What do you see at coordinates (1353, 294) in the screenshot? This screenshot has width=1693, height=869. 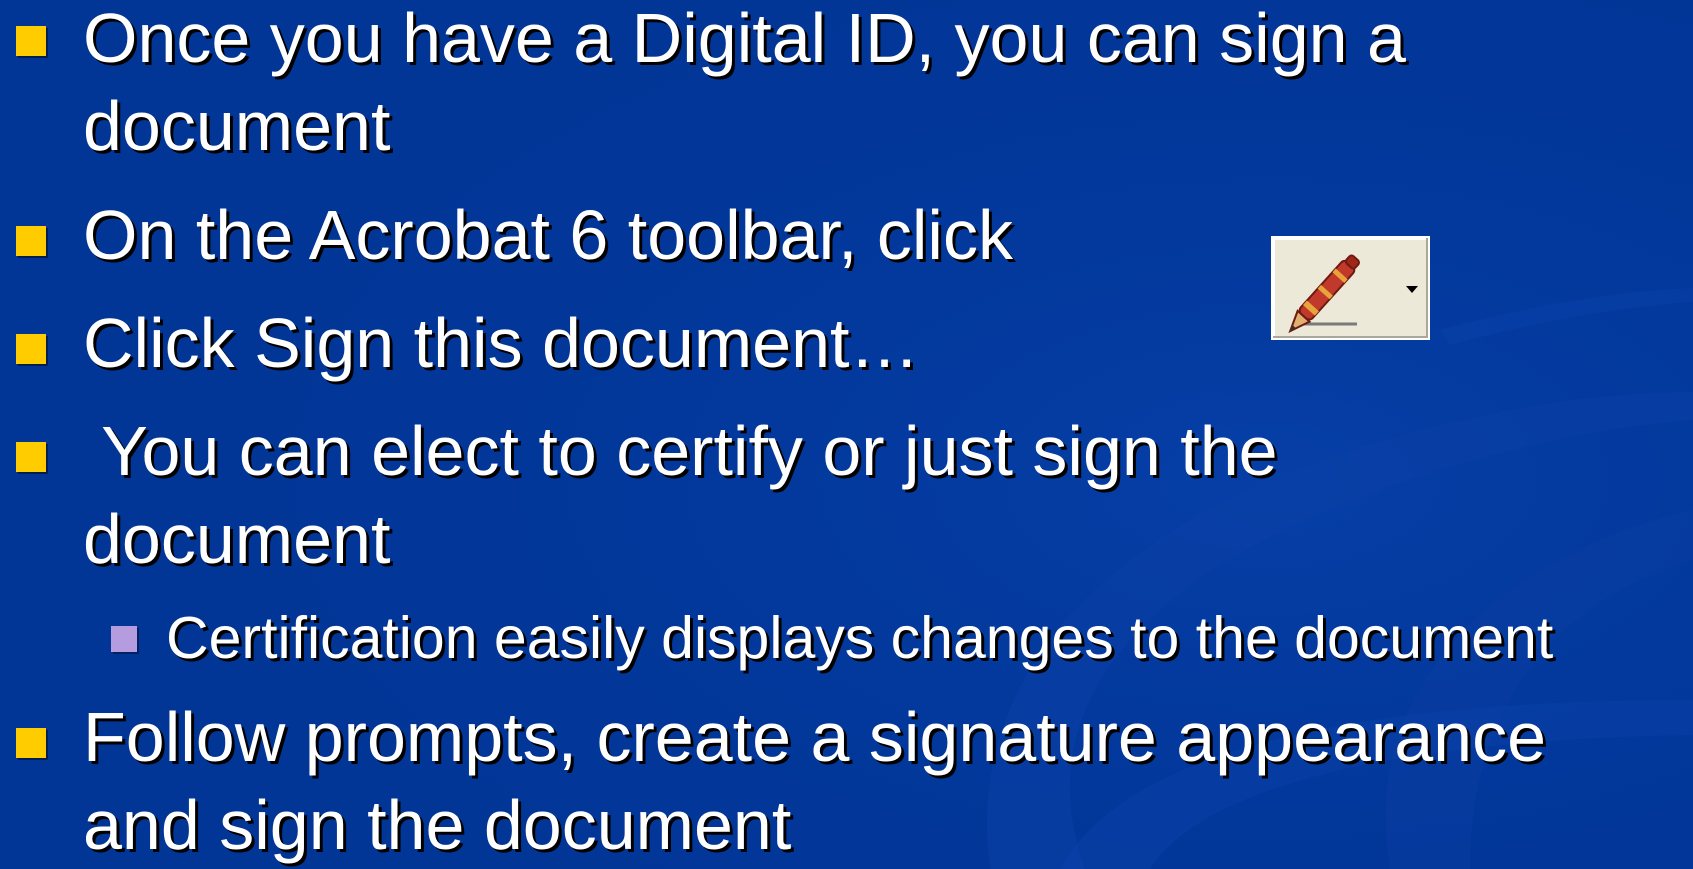 I see `sign-pen-icon` at bounding box center [1353, 294].